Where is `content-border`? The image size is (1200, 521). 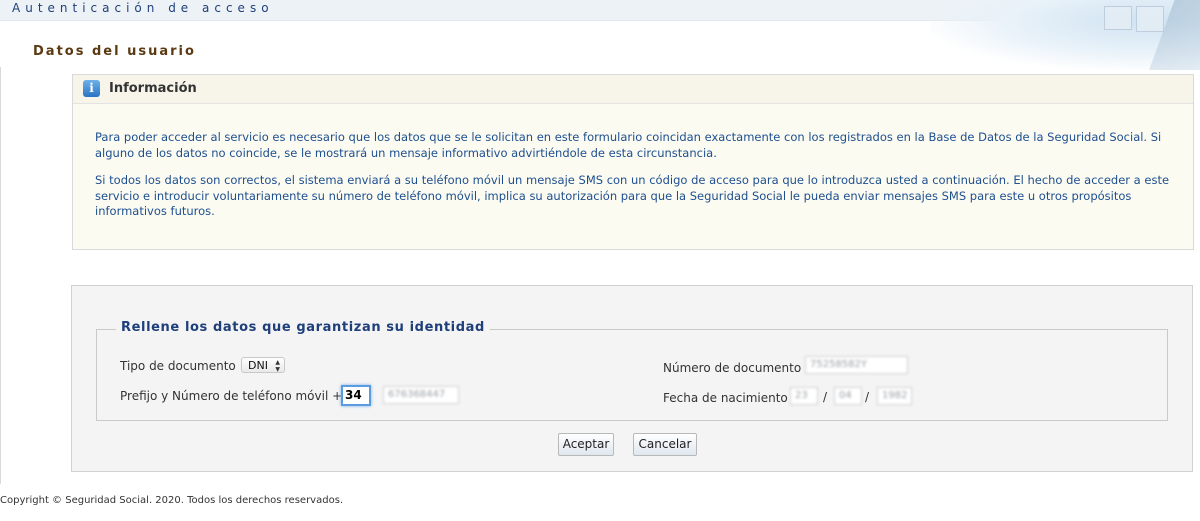
content-border is located at coordinates (0, 275).